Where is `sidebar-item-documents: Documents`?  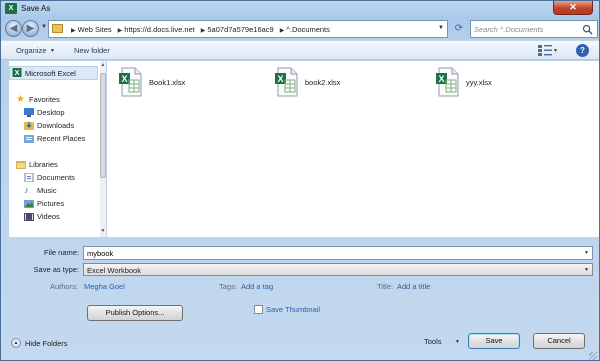 sidebar-item-documents: Documents is located at coordinates (60, 178).